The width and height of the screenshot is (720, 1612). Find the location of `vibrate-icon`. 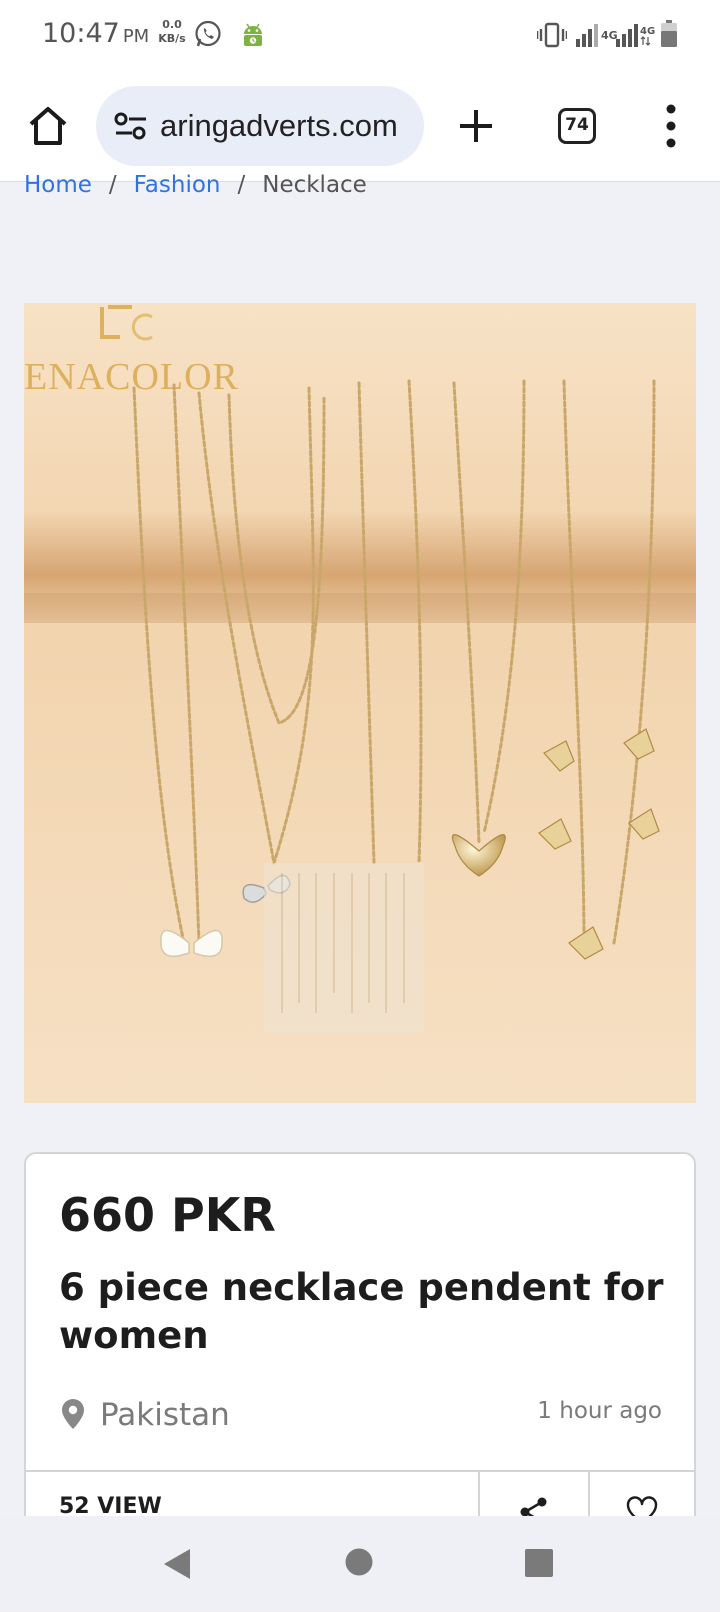

vibrate-icon is located at coordinates (552, 35).